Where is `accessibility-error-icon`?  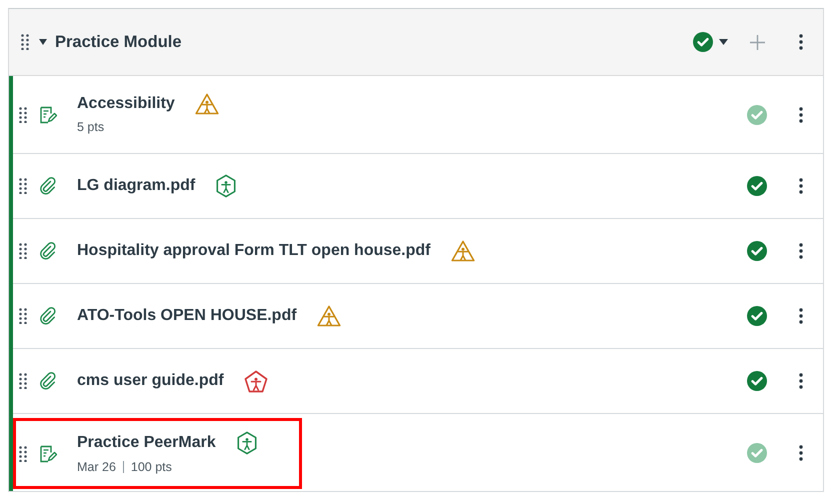
accessibility-error-icon is located at coordinates (256, 381).